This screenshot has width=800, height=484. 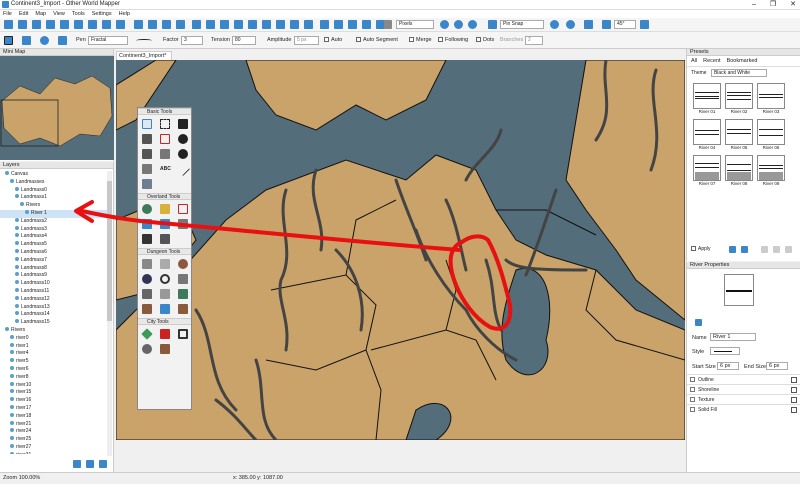 What do you see at coordinates (165, 309) in the screenshot?
I see `window-icon` at bounding box center [165, 309].